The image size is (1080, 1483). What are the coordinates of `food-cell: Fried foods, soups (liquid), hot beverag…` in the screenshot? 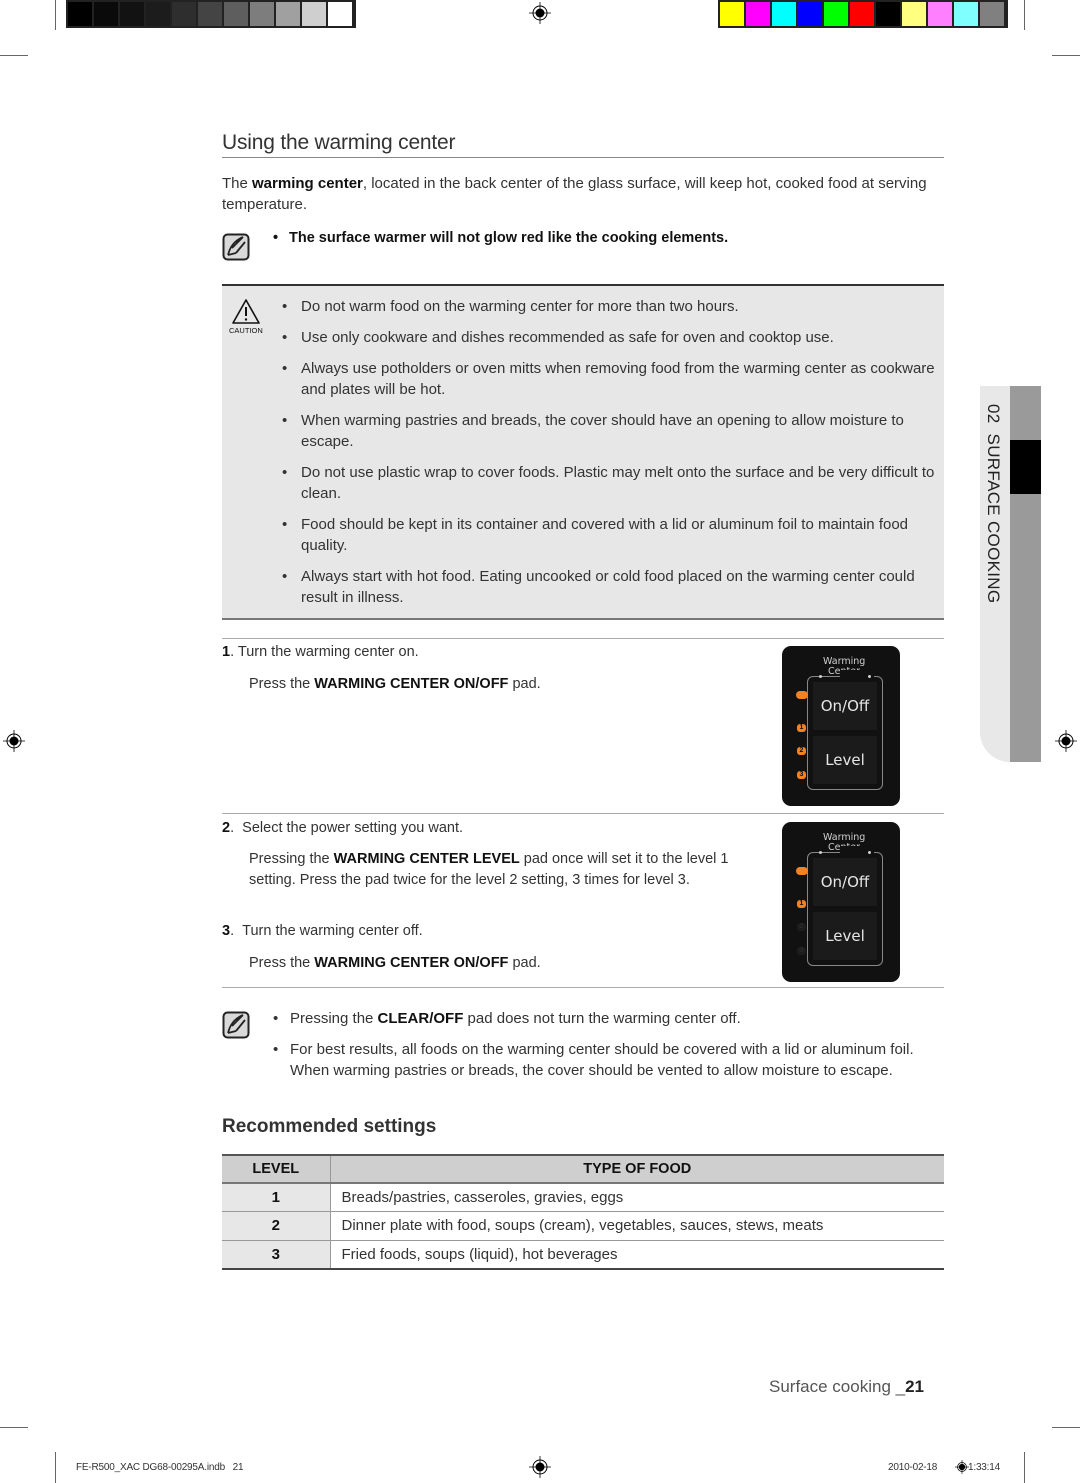 It's located at (637, 1255).